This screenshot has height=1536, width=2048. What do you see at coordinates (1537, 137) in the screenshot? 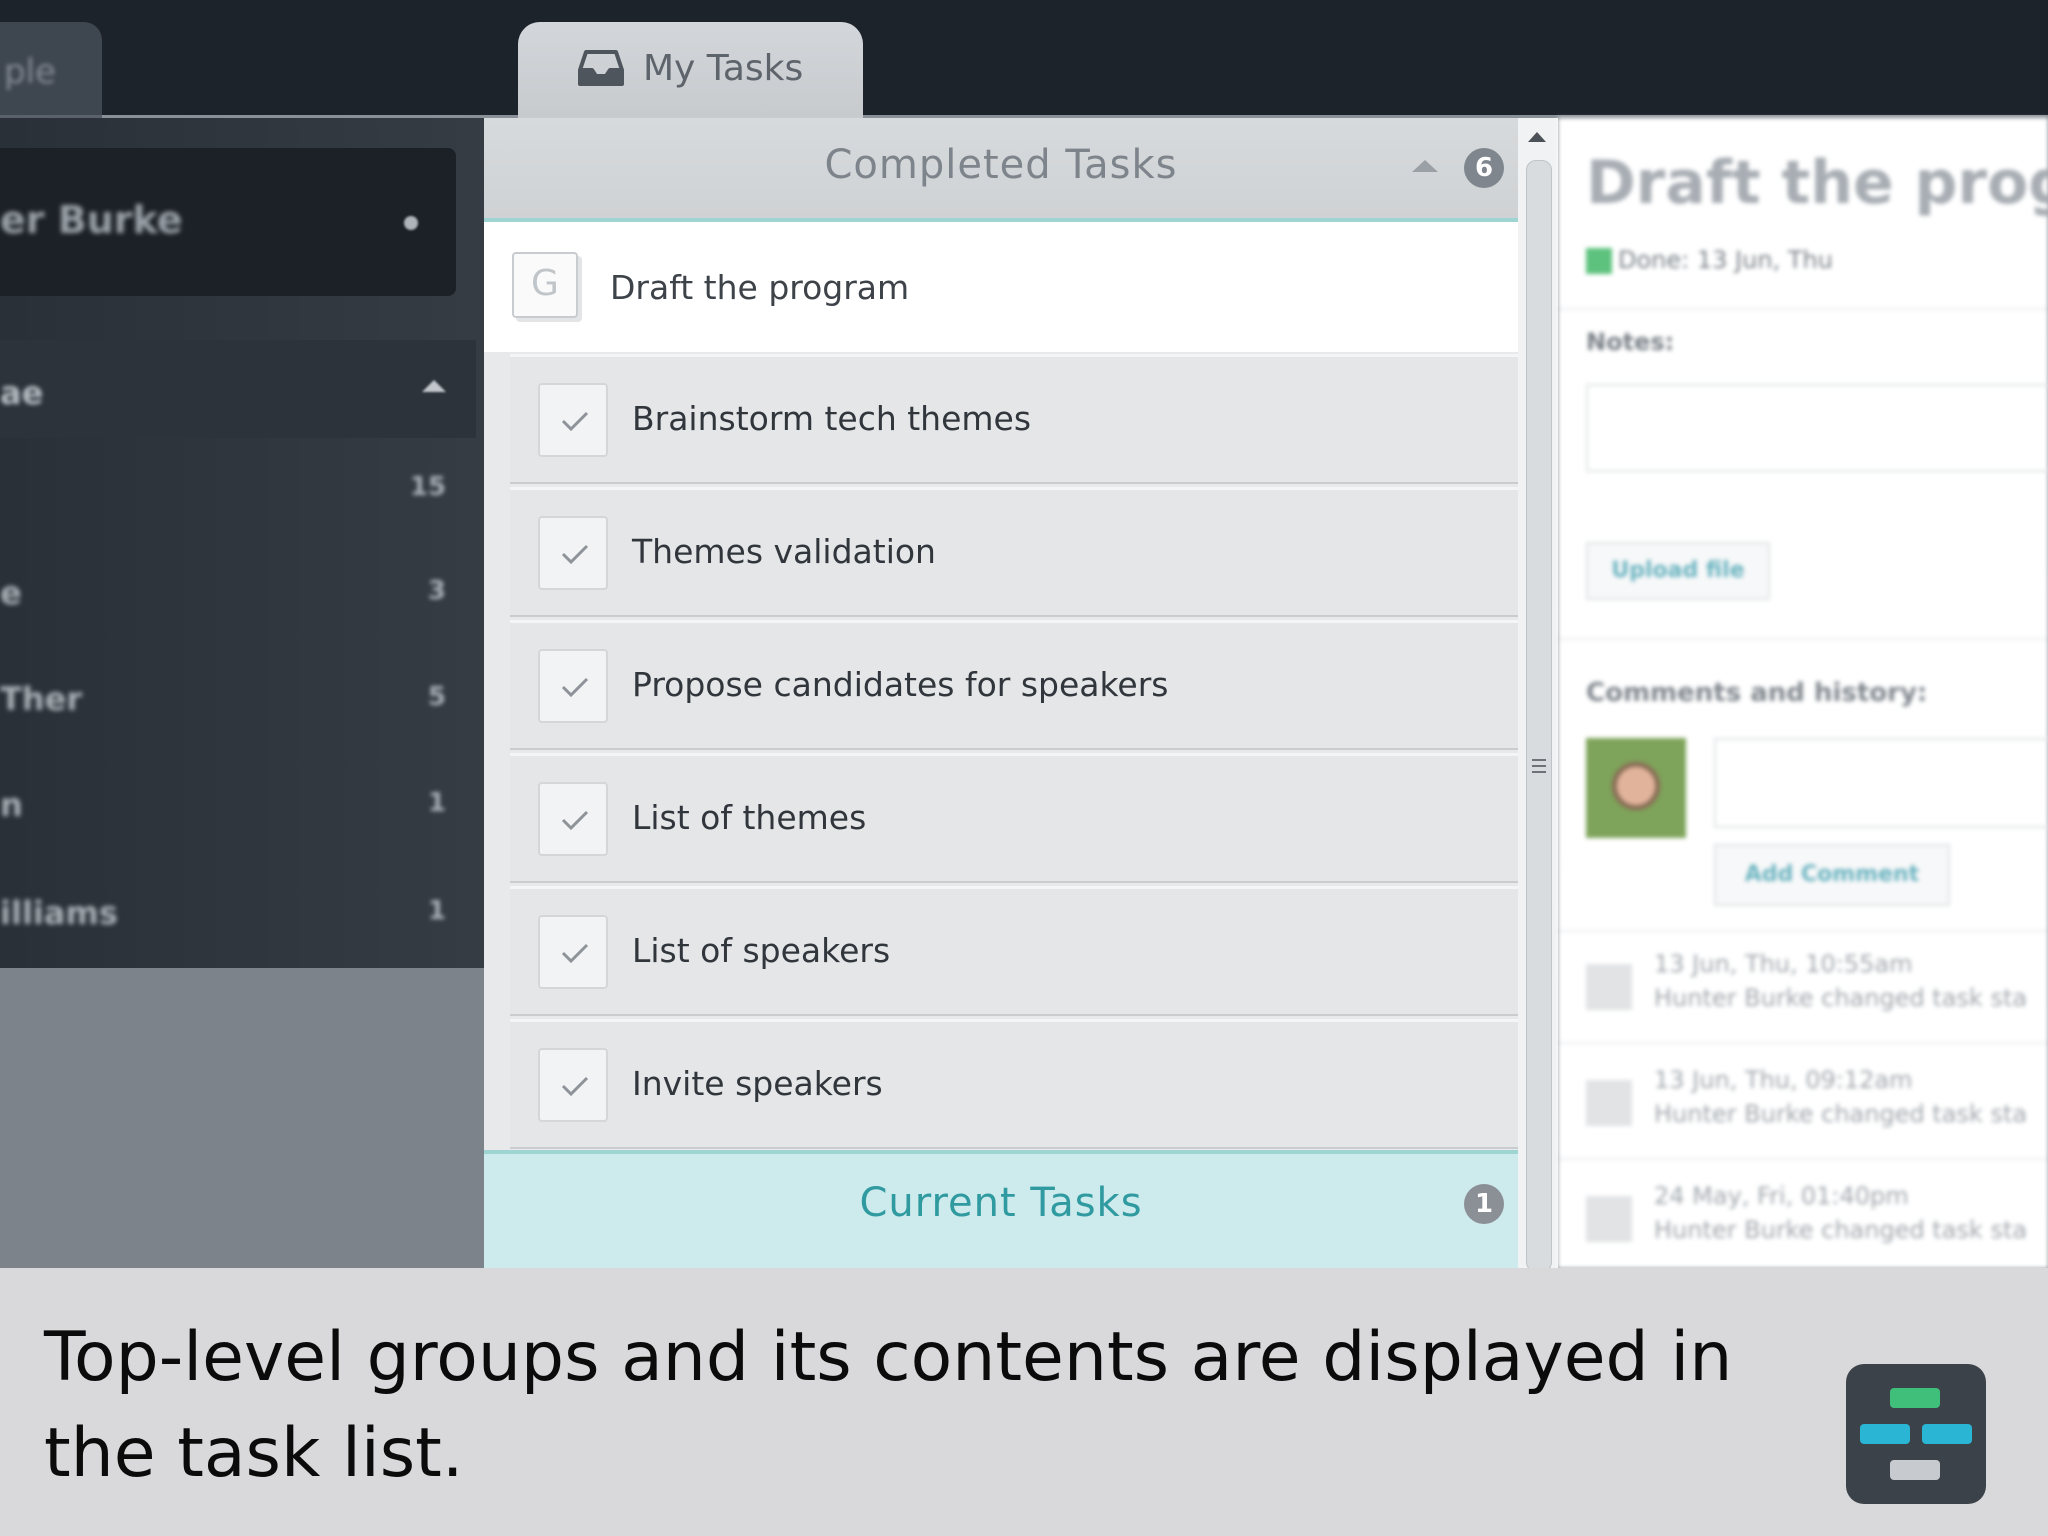
I see `scroll-up-arrow-icon` at bounding box center [1537, 137].